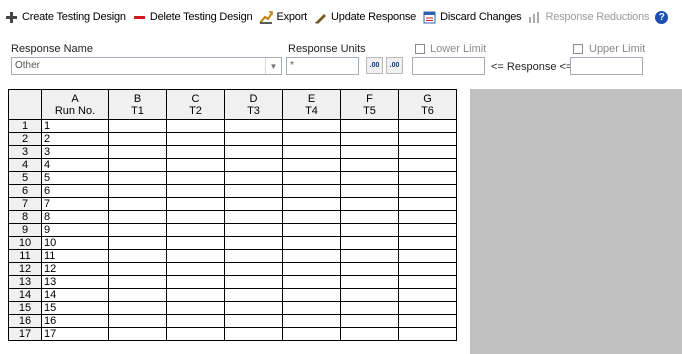  Describe the element at coordinates (25, 165) in the screenshot. I see `row-header: 4` at that location.